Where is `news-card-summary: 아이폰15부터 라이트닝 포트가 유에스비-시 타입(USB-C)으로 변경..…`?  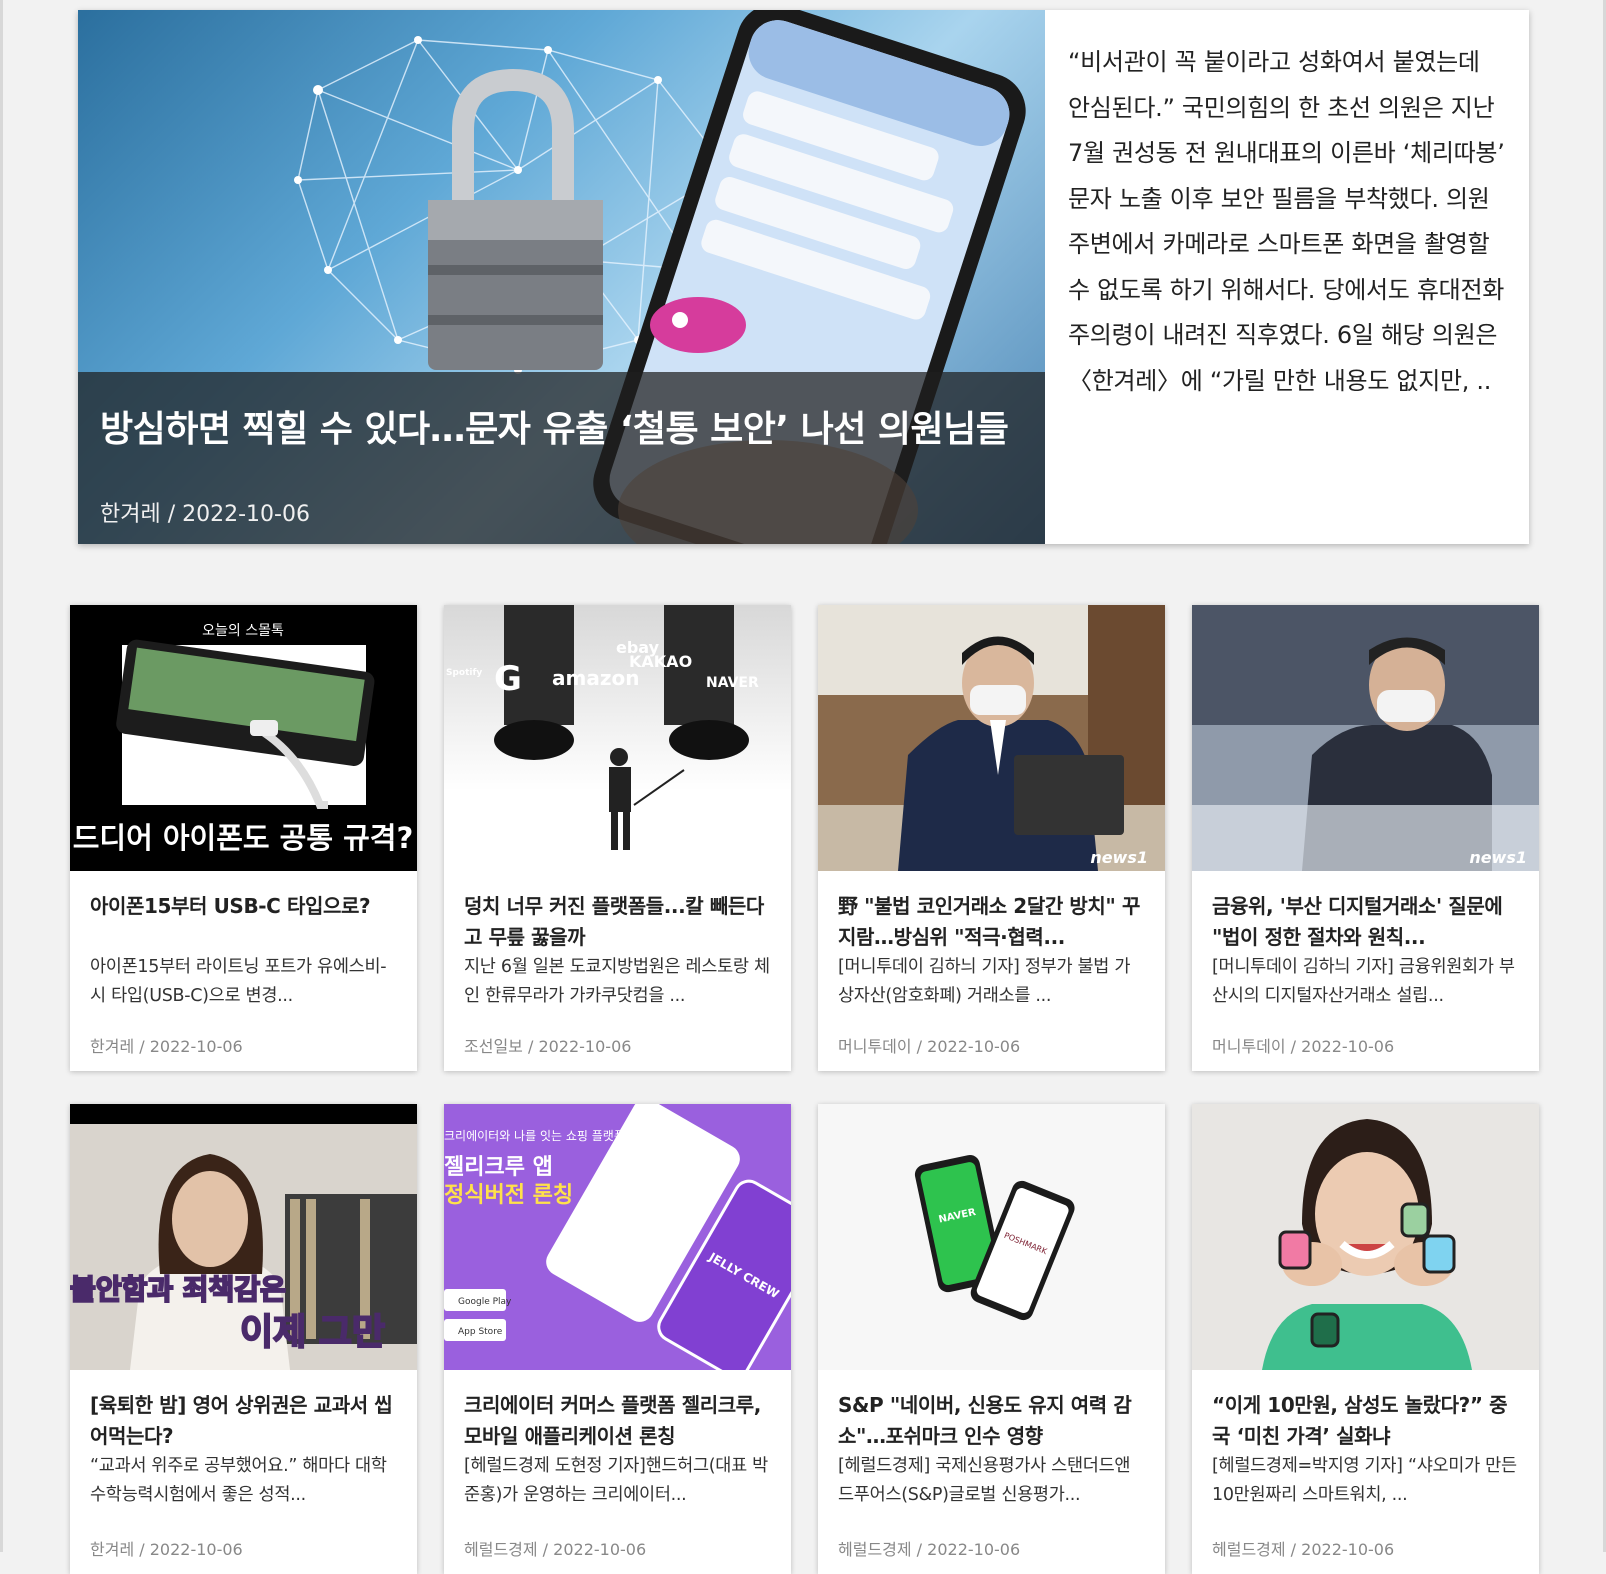 news-card-summary: 아이폰15부터 라이트닝 포트가 유에스비-시 타입(USB-C)으로 변경..… is located at coordinates (238, 981).